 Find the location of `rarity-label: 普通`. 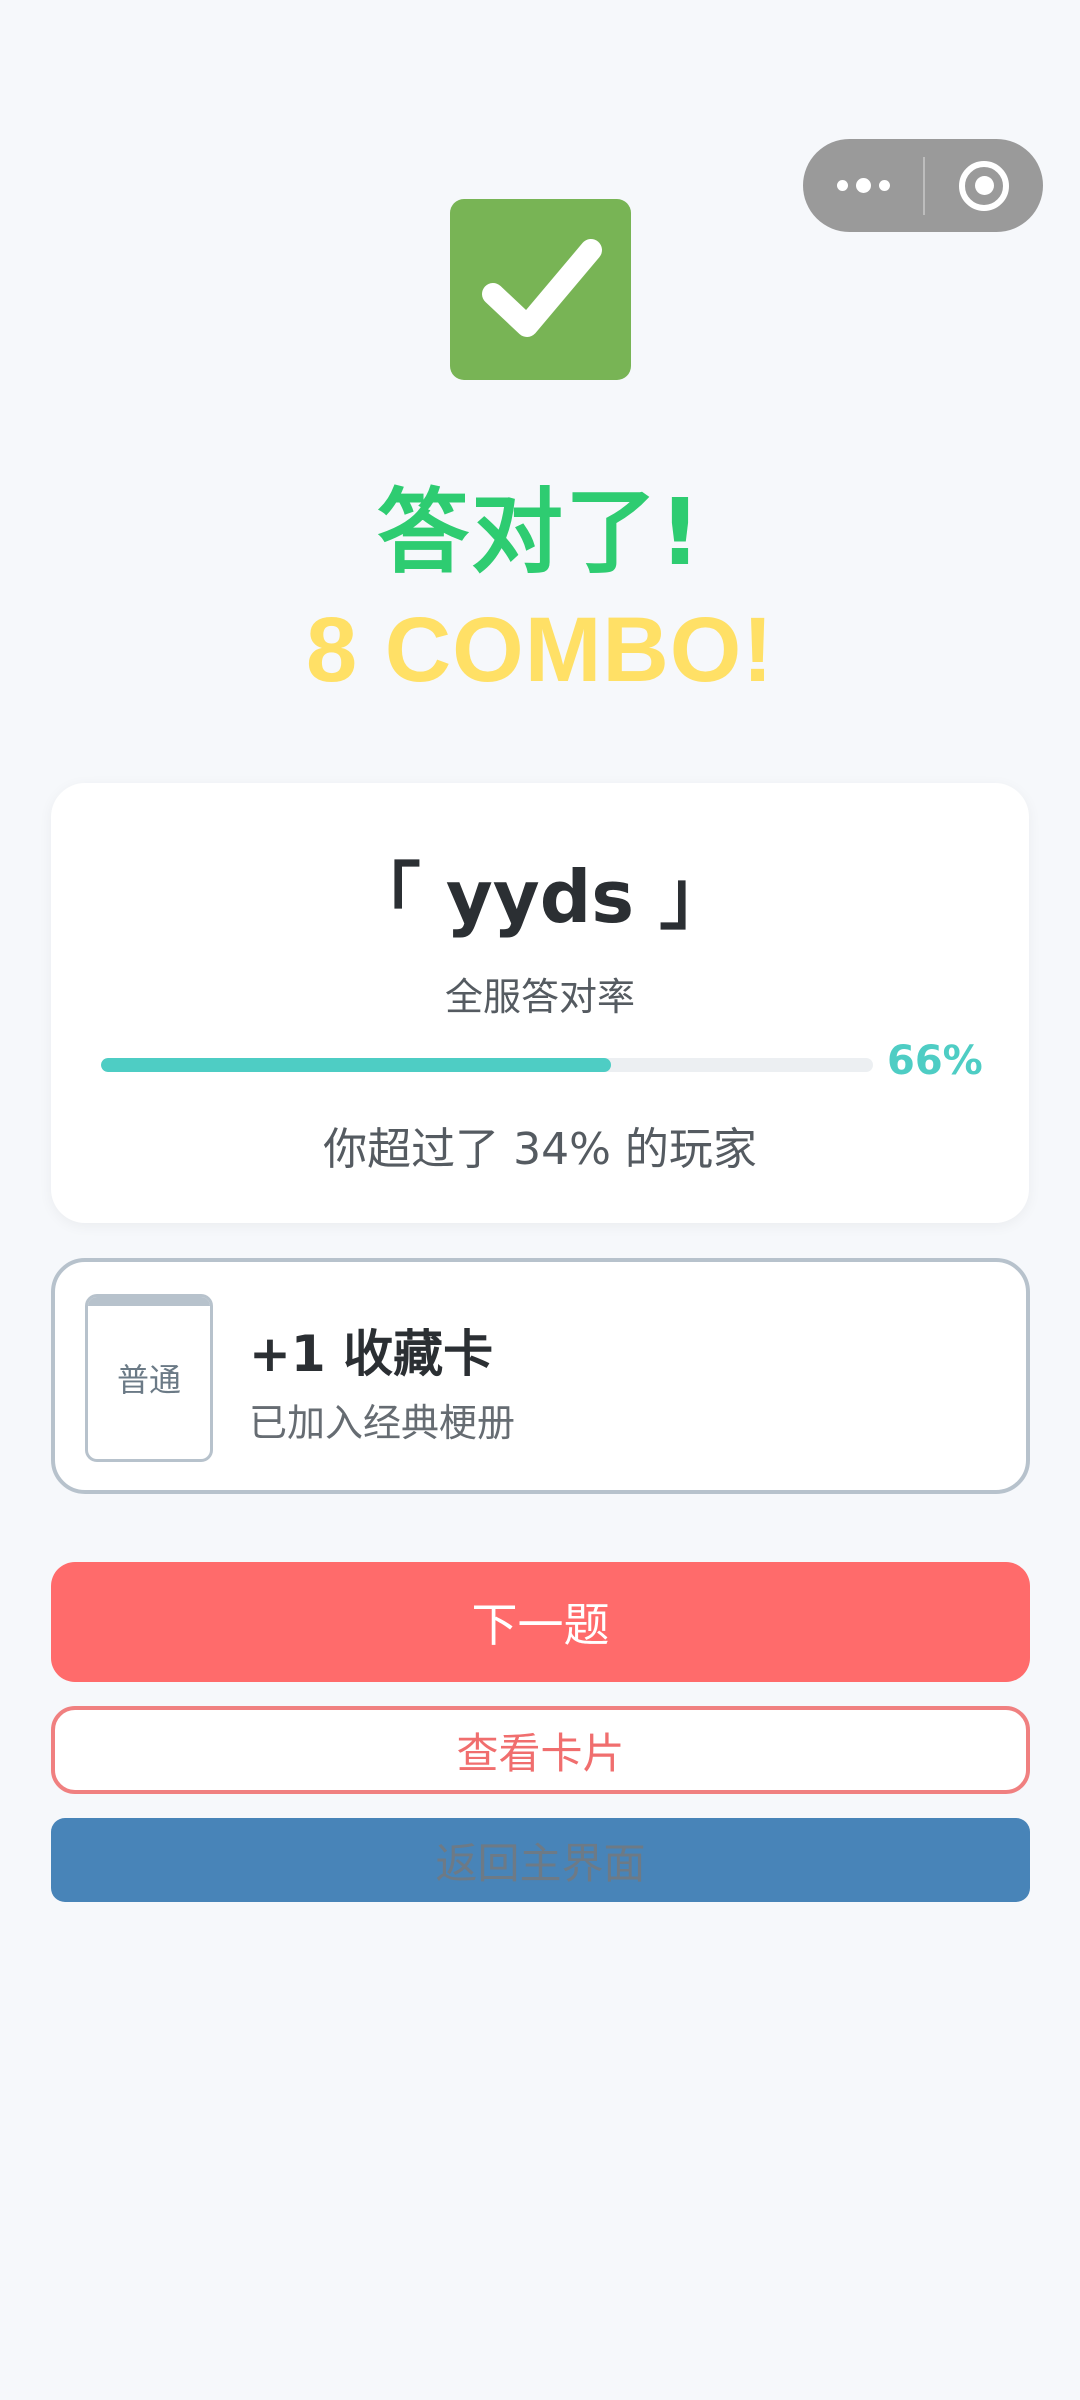

rarity-label: 普通 is located at coordinates (148, 1380).